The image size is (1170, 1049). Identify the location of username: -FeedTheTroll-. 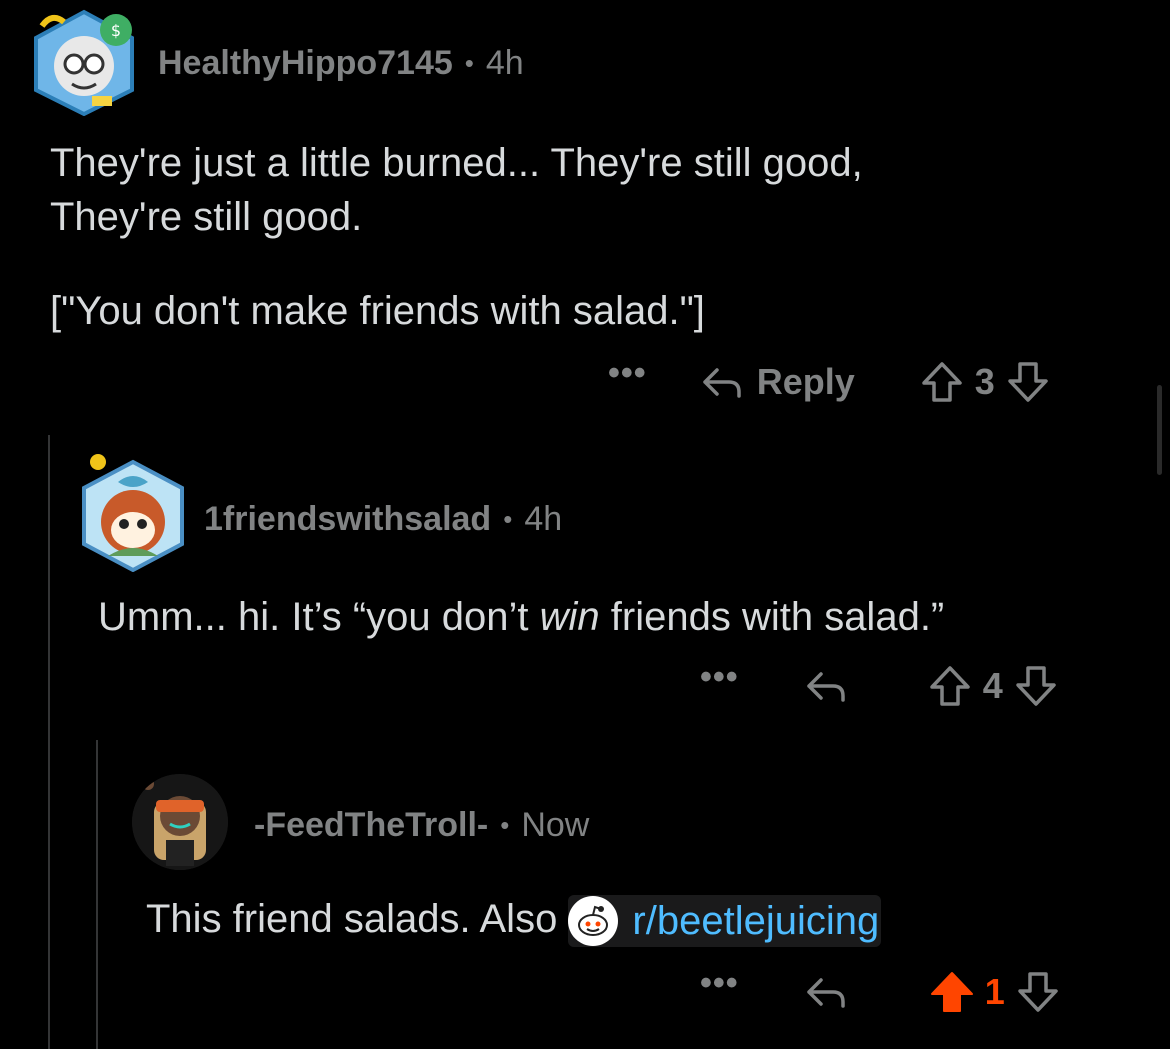
(371, 825).